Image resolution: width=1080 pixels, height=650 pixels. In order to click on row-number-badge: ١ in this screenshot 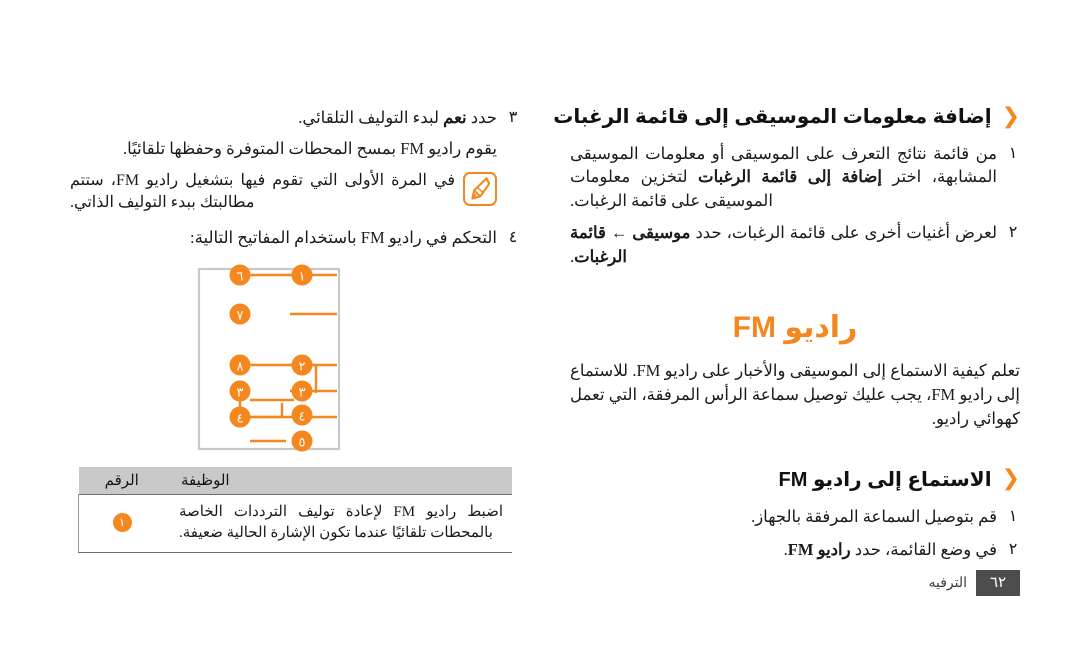, I will do `click(122, 523)`.